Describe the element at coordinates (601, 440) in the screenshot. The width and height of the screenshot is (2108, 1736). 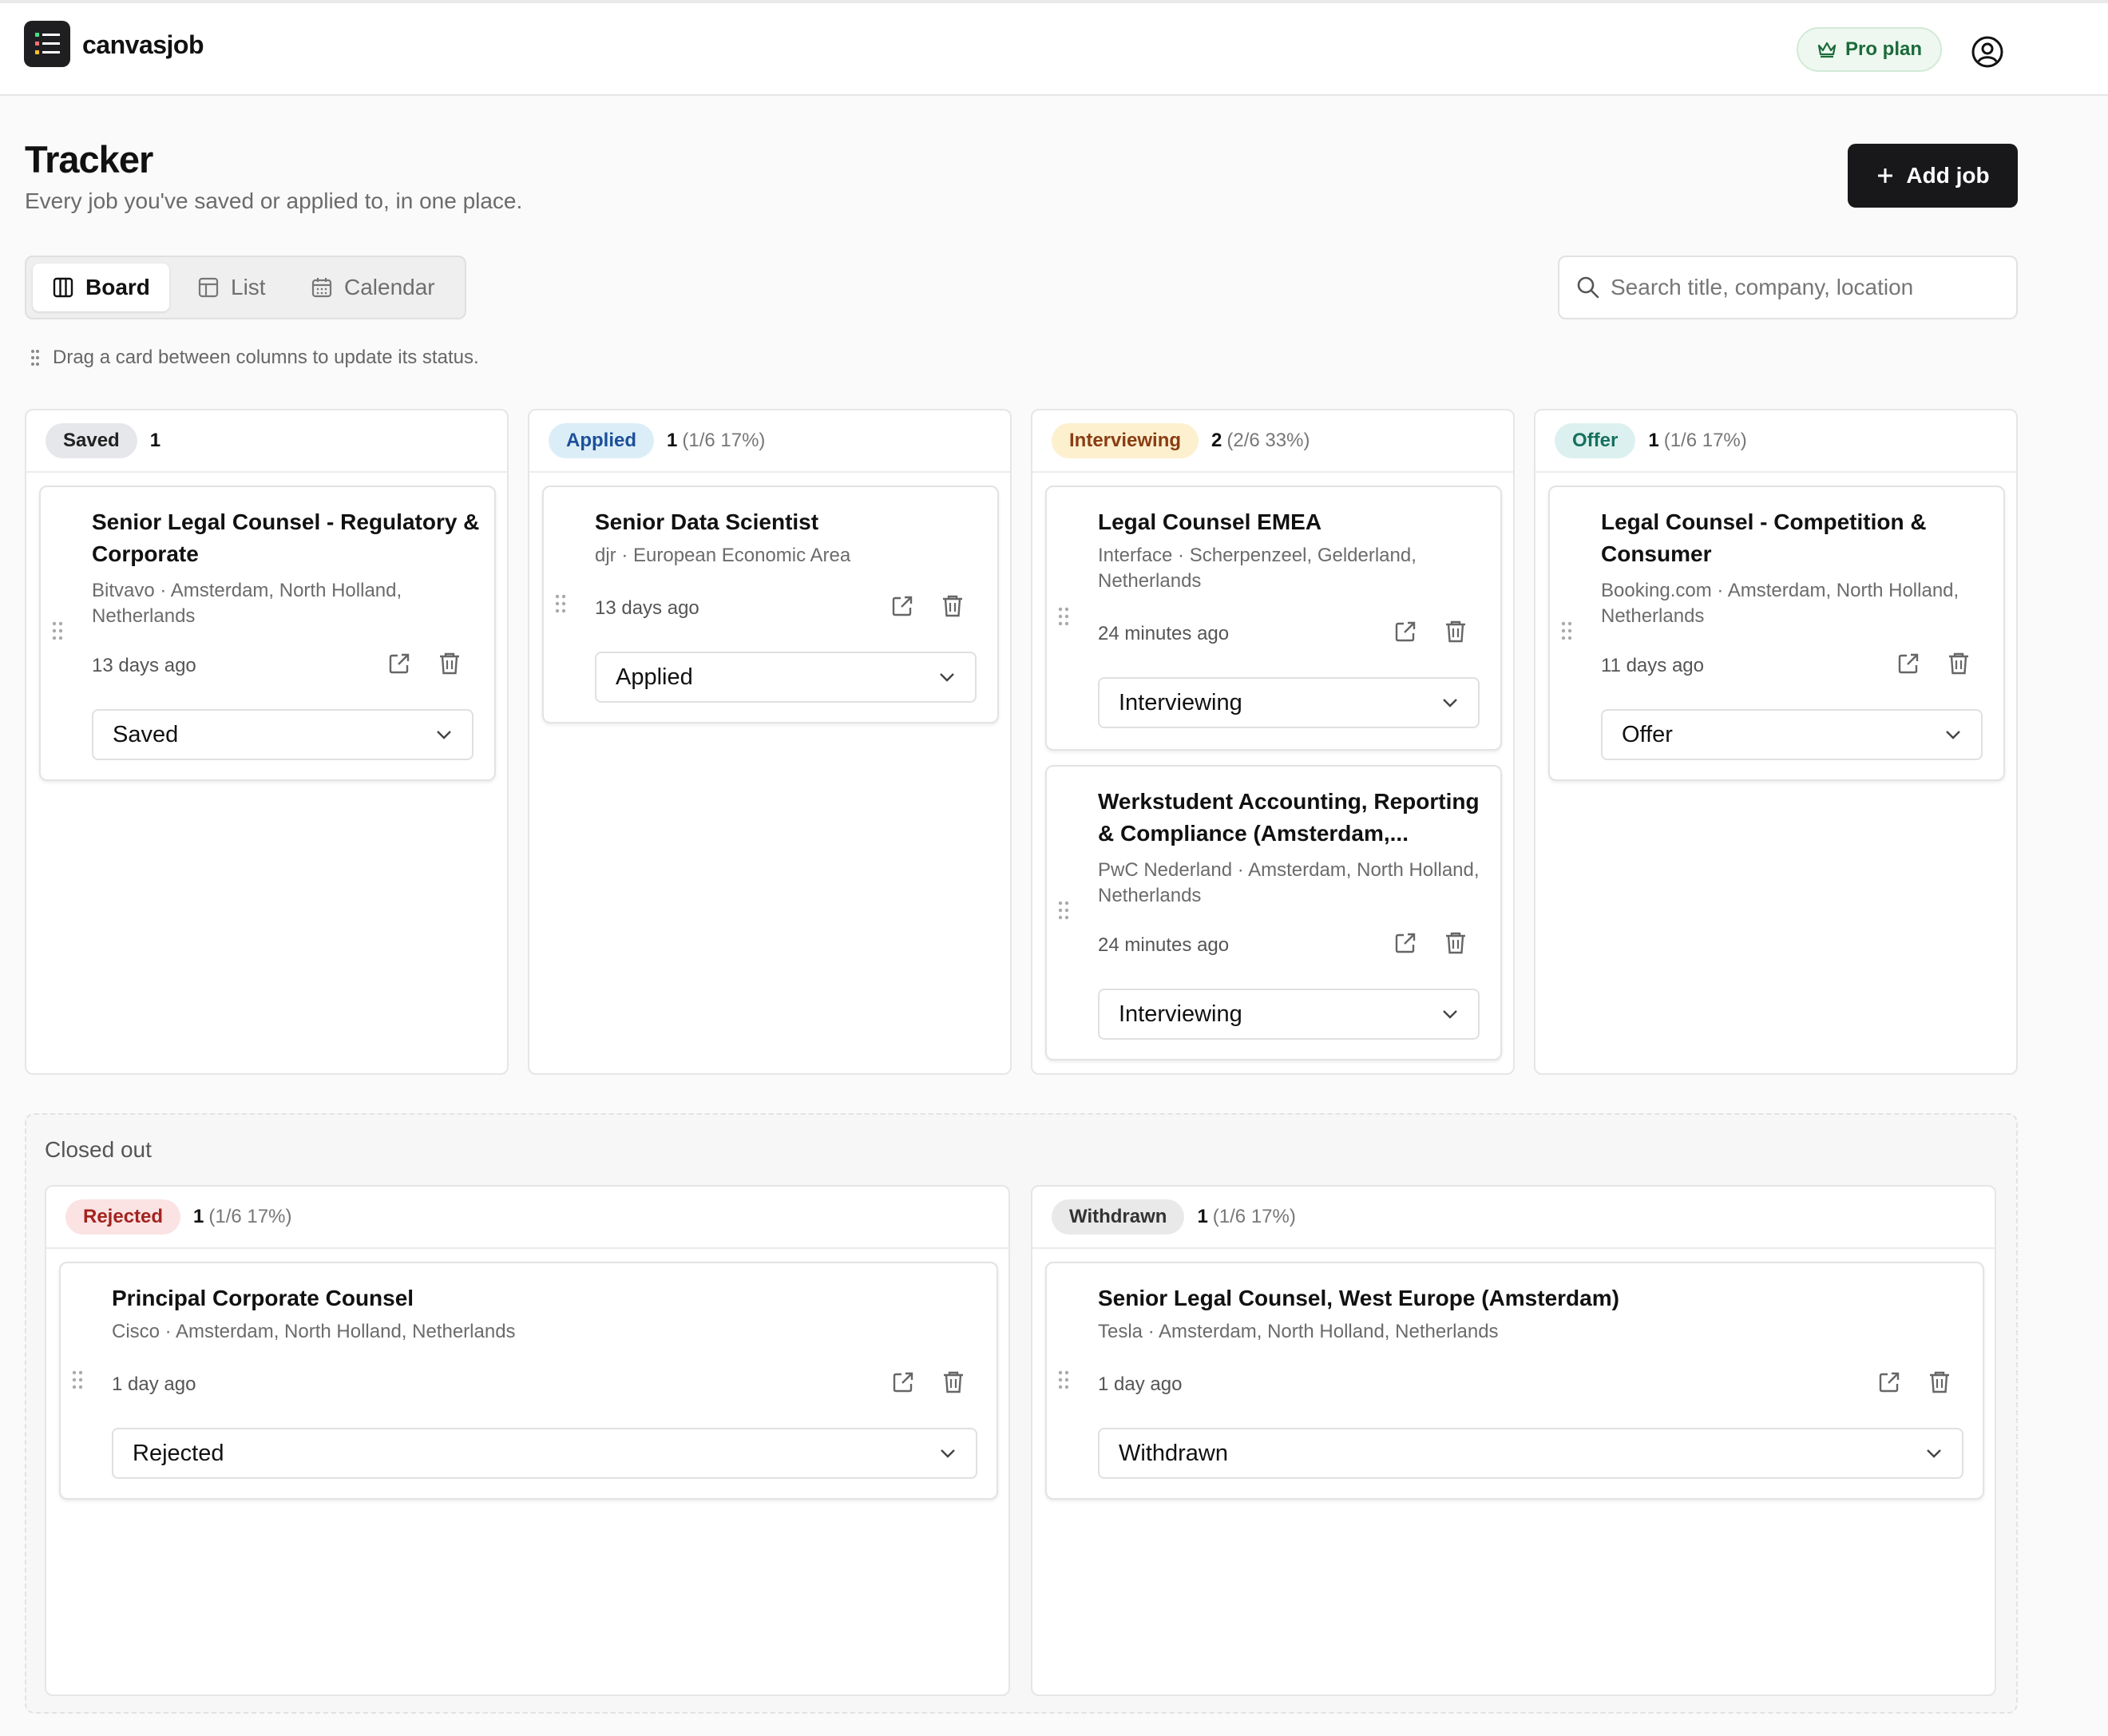
I see `status-badge: Applied` at that location.